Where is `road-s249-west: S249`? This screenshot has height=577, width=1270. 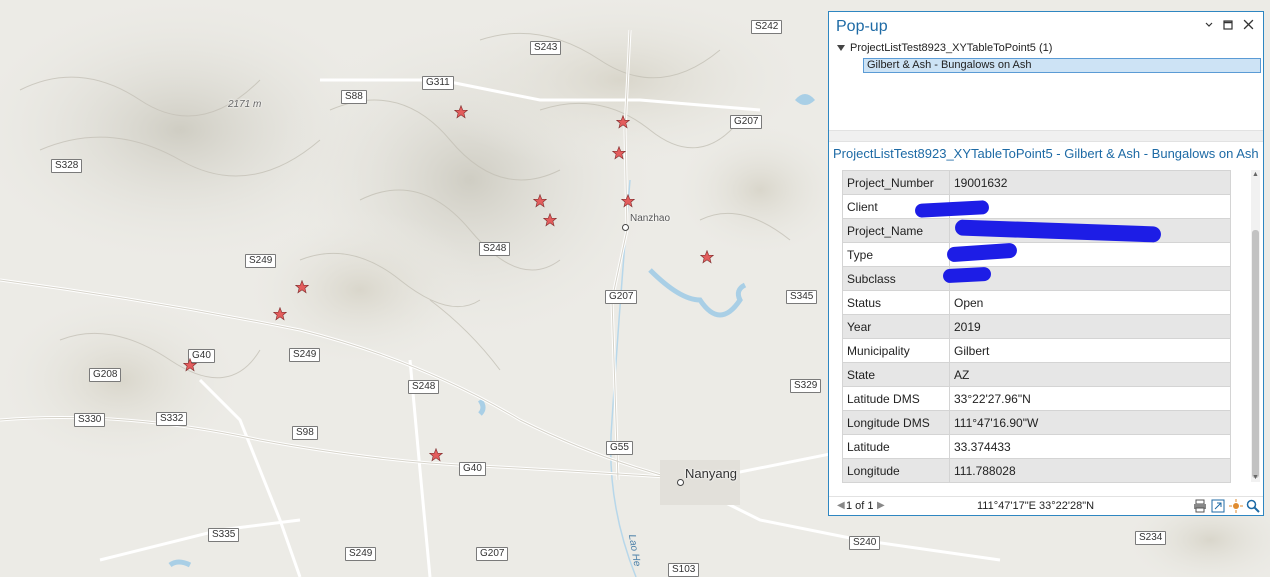 road-s249-west: S249 is located at coordinates (261, 261).